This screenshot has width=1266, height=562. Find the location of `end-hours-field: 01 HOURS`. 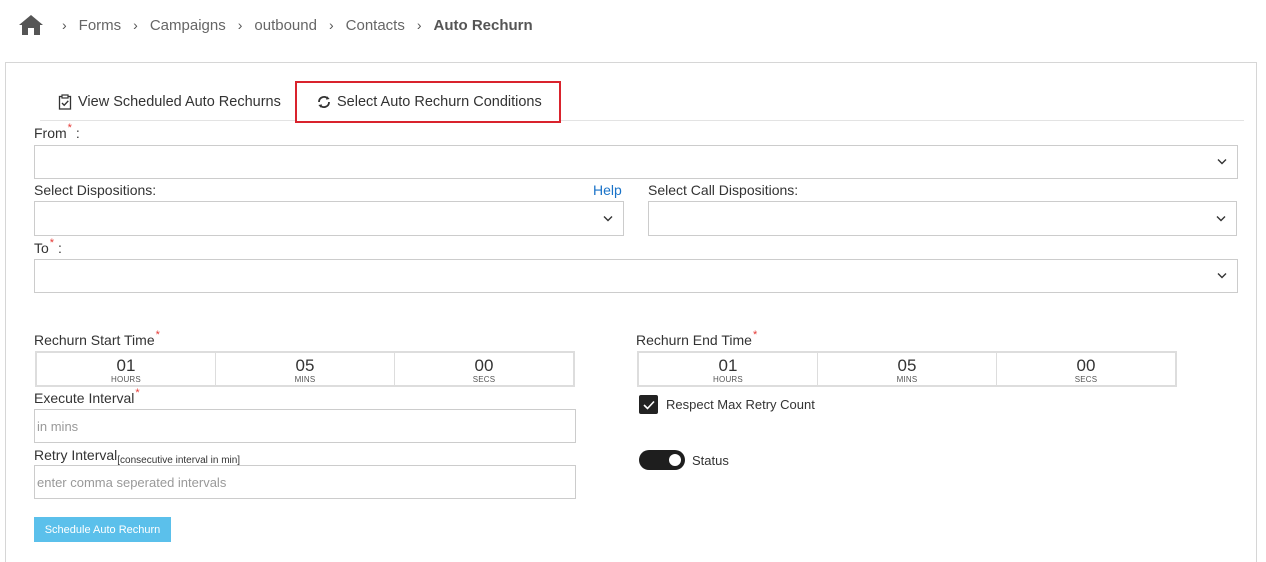

end-hours-field: 01 HOURS is located at coordinates (728, 369).